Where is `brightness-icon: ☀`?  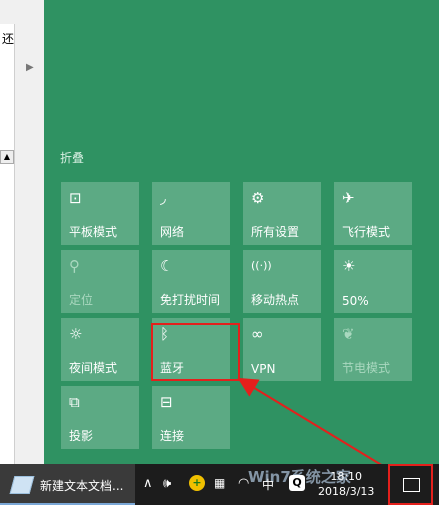
brightness-icon: ☀ is located at coordinates (349, 266).